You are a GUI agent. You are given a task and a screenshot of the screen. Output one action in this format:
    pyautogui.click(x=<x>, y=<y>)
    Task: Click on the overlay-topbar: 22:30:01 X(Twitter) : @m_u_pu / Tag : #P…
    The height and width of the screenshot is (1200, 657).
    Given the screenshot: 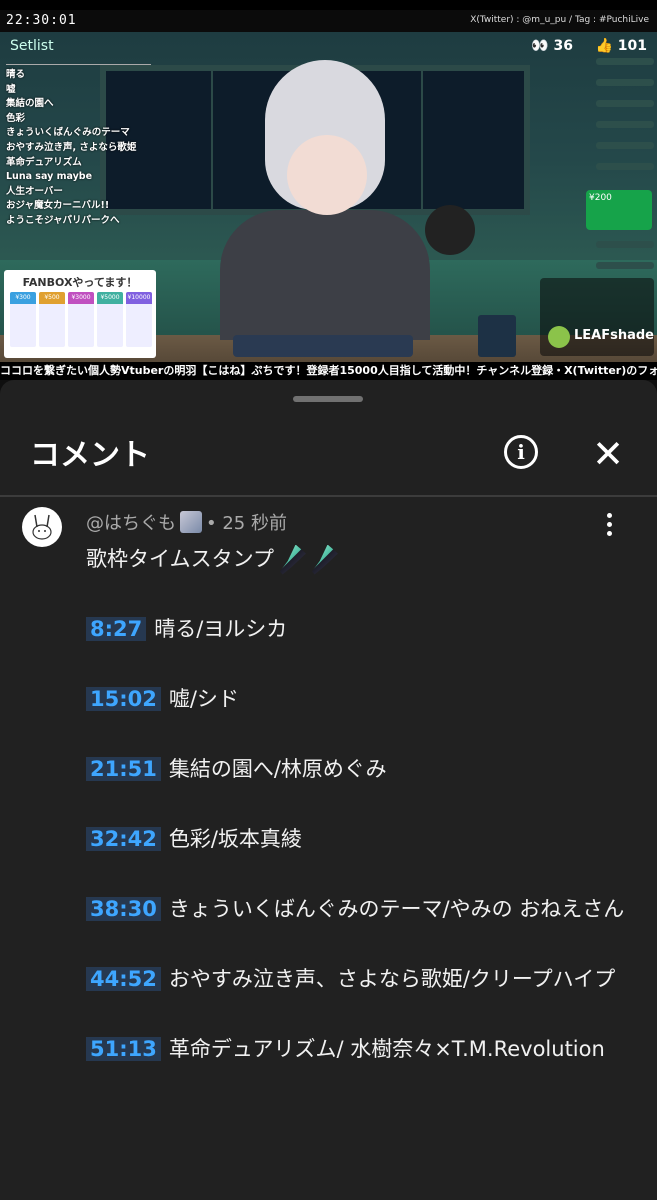 What is the action you would take?
    pyautogui.click(x=328, y=21)
    